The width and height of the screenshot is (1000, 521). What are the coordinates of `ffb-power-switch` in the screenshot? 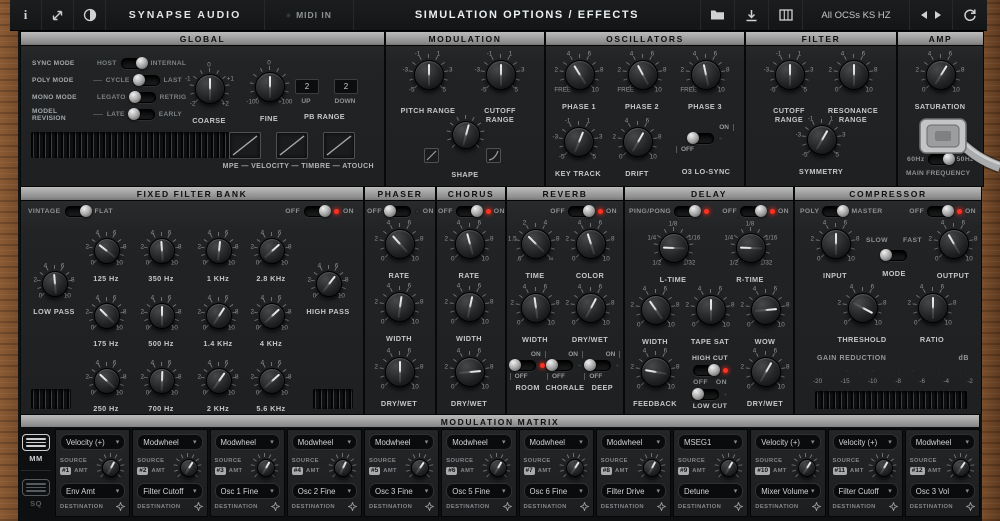 It's located at (321, 211).